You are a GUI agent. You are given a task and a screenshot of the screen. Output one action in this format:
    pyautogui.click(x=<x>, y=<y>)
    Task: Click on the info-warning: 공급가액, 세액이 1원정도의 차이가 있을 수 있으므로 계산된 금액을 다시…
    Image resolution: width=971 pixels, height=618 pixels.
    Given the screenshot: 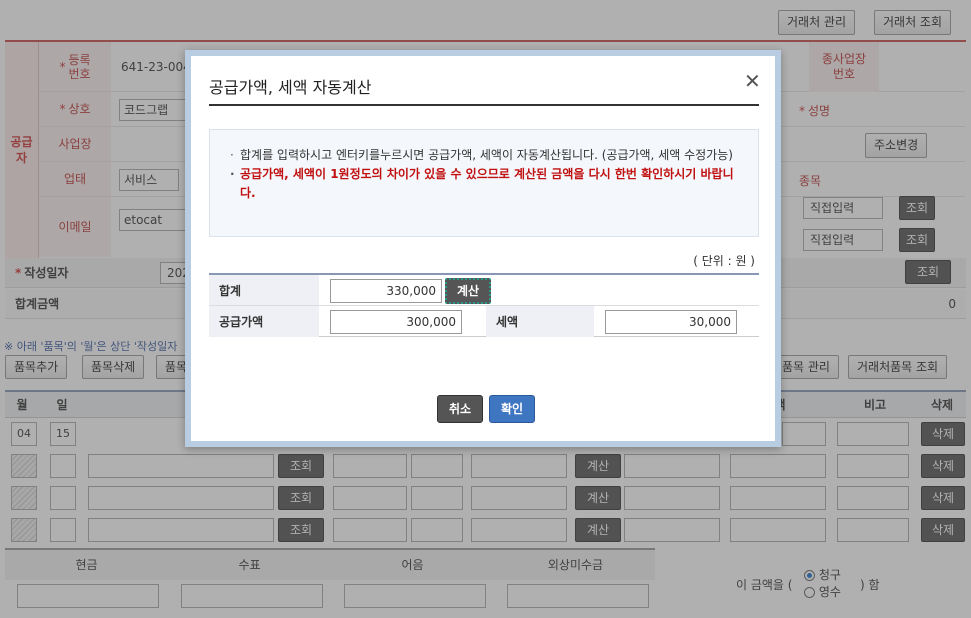 What is the action you would take?
    pyautogui.click(x=484, y=184)
    